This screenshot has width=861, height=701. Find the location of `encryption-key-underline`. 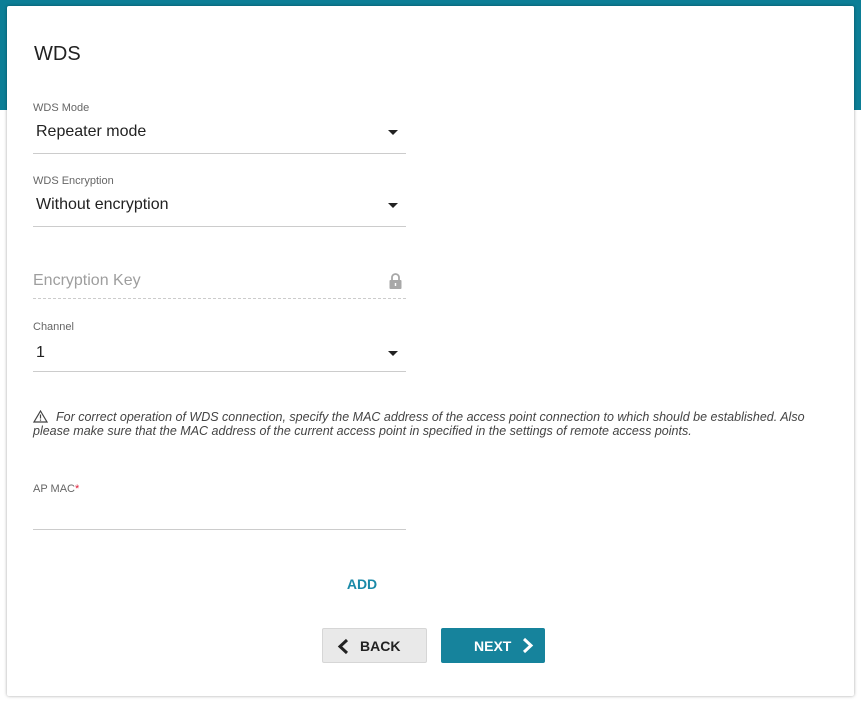

encryption-key-underline is located at coordinates (219, 298).